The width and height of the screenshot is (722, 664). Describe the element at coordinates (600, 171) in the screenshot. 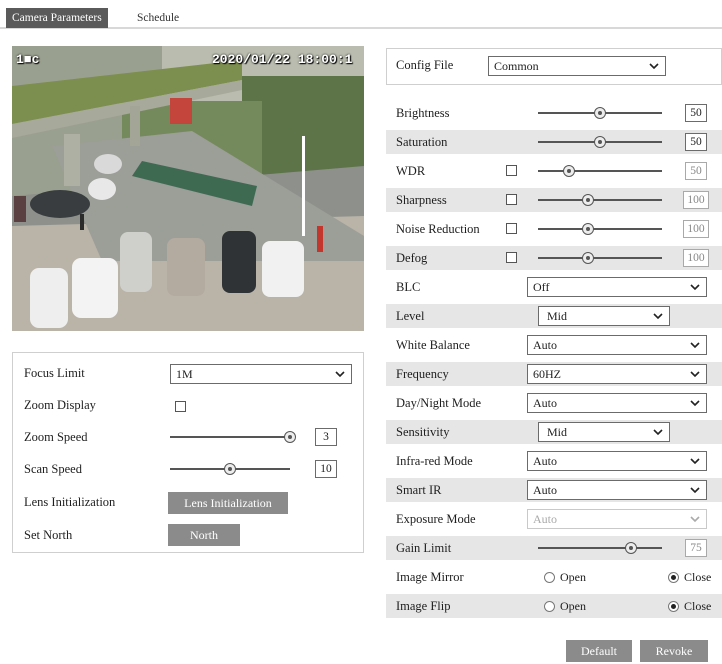

I see `wdr-slider` at that location.